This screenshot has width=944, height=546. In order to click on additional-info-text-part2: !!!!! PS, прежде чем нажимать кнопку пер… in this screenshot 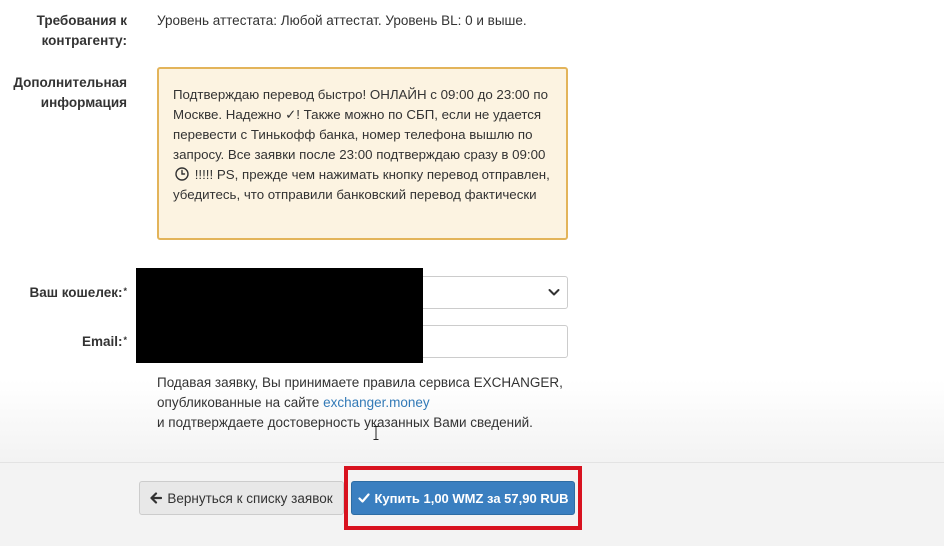, I will do `click(361, 184)`.